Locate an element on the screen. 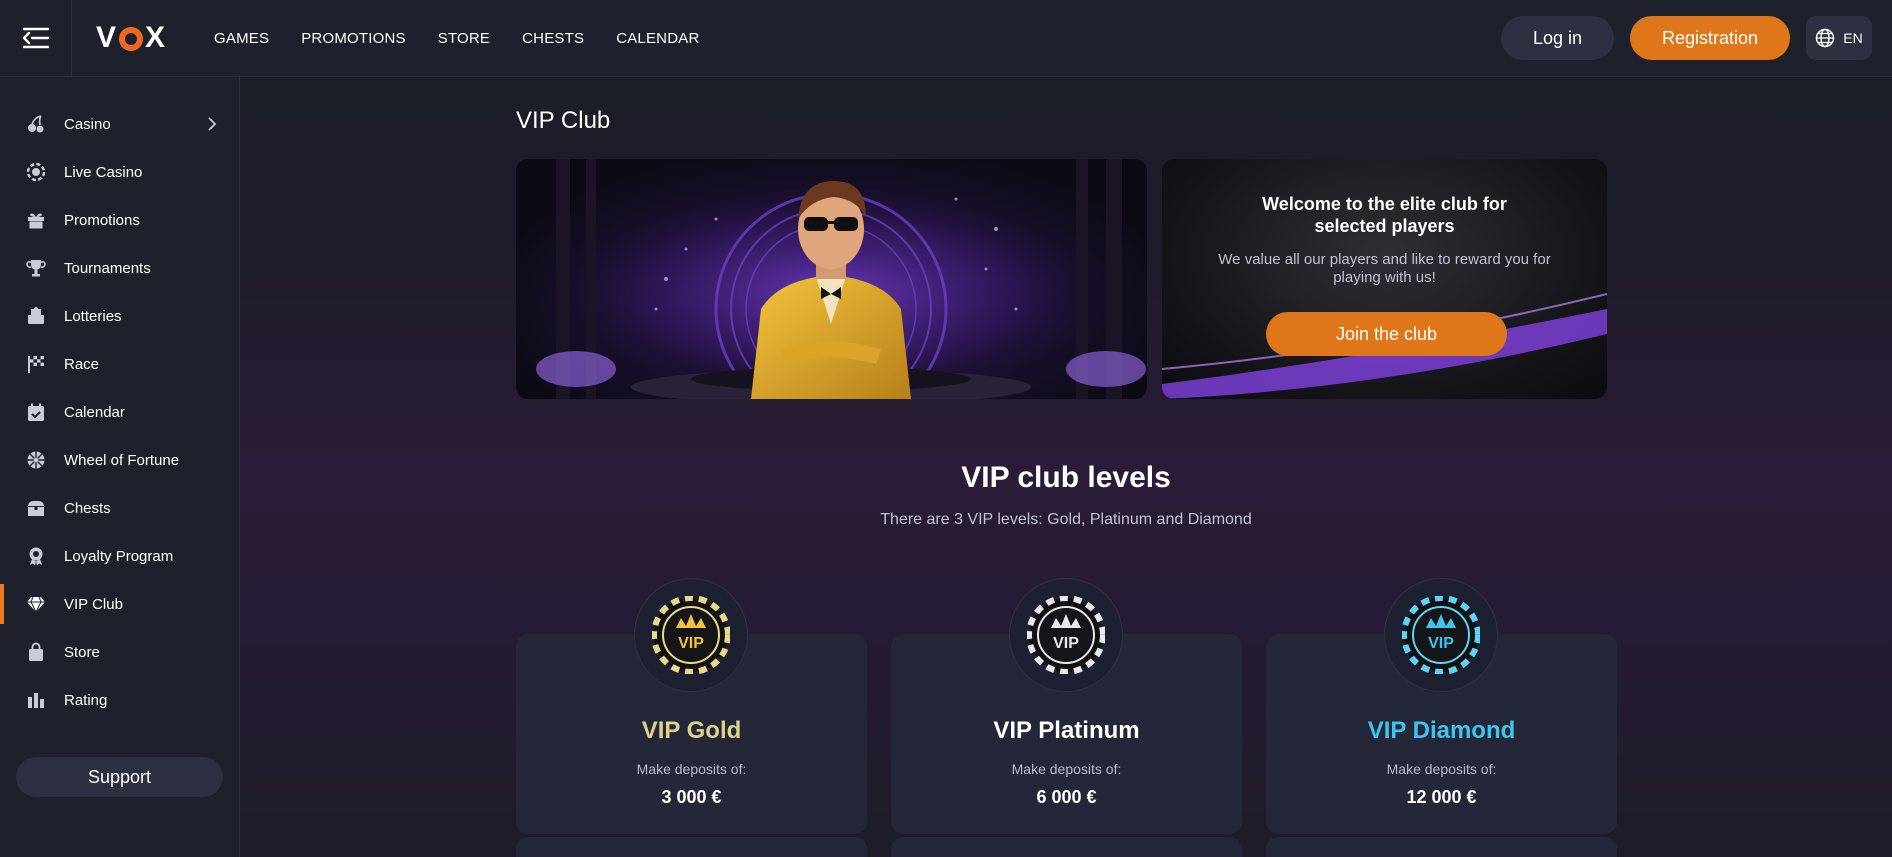 This screenshot has width=1892, height=857. menu-collapse-icon is located at coordinates (35, 38).